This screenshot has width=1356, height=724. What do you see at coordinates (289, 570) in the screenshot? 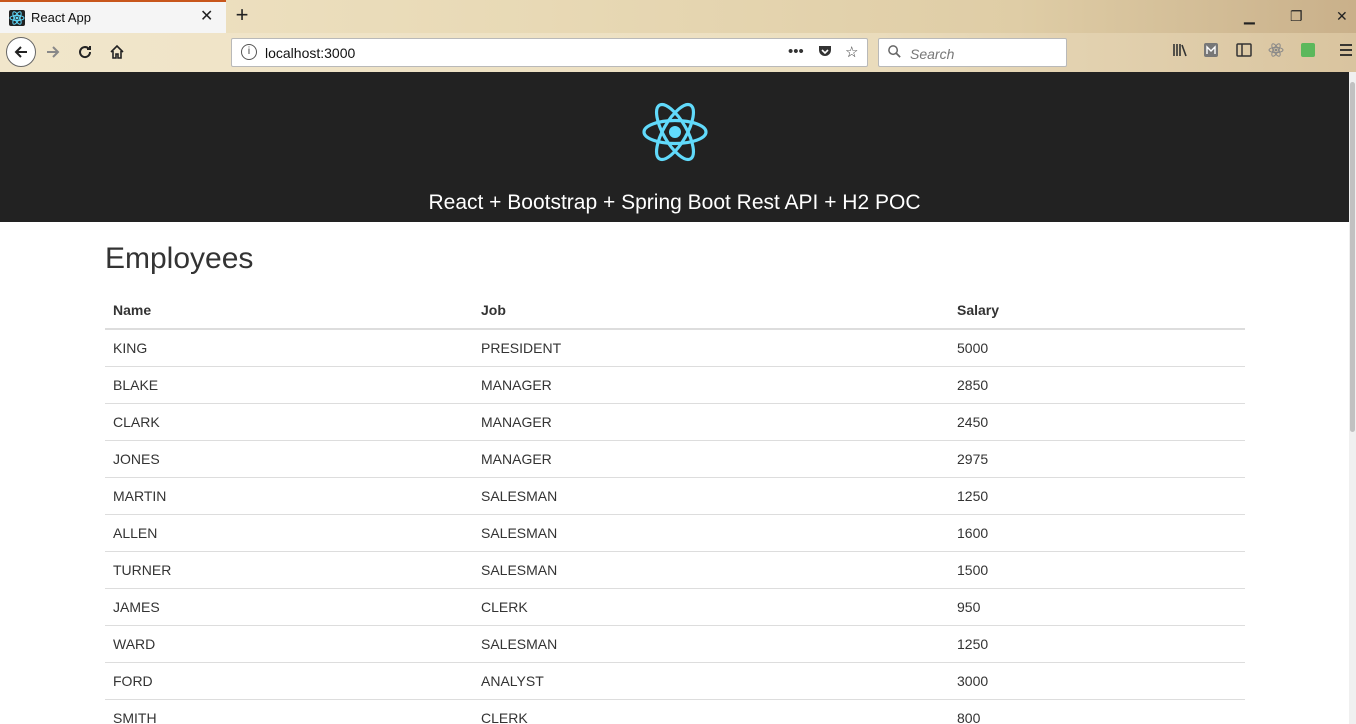
I see `cell-name: TURNER` at bounding box center [289, 570].